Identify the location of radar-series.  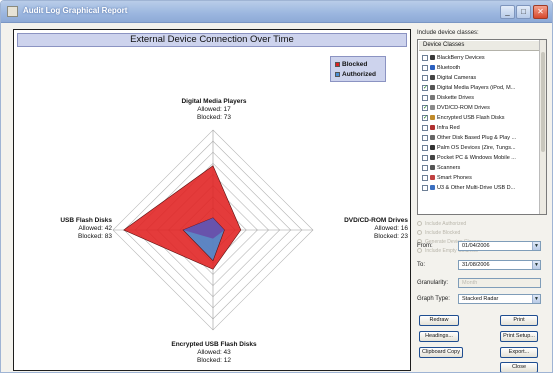
(182, 217).